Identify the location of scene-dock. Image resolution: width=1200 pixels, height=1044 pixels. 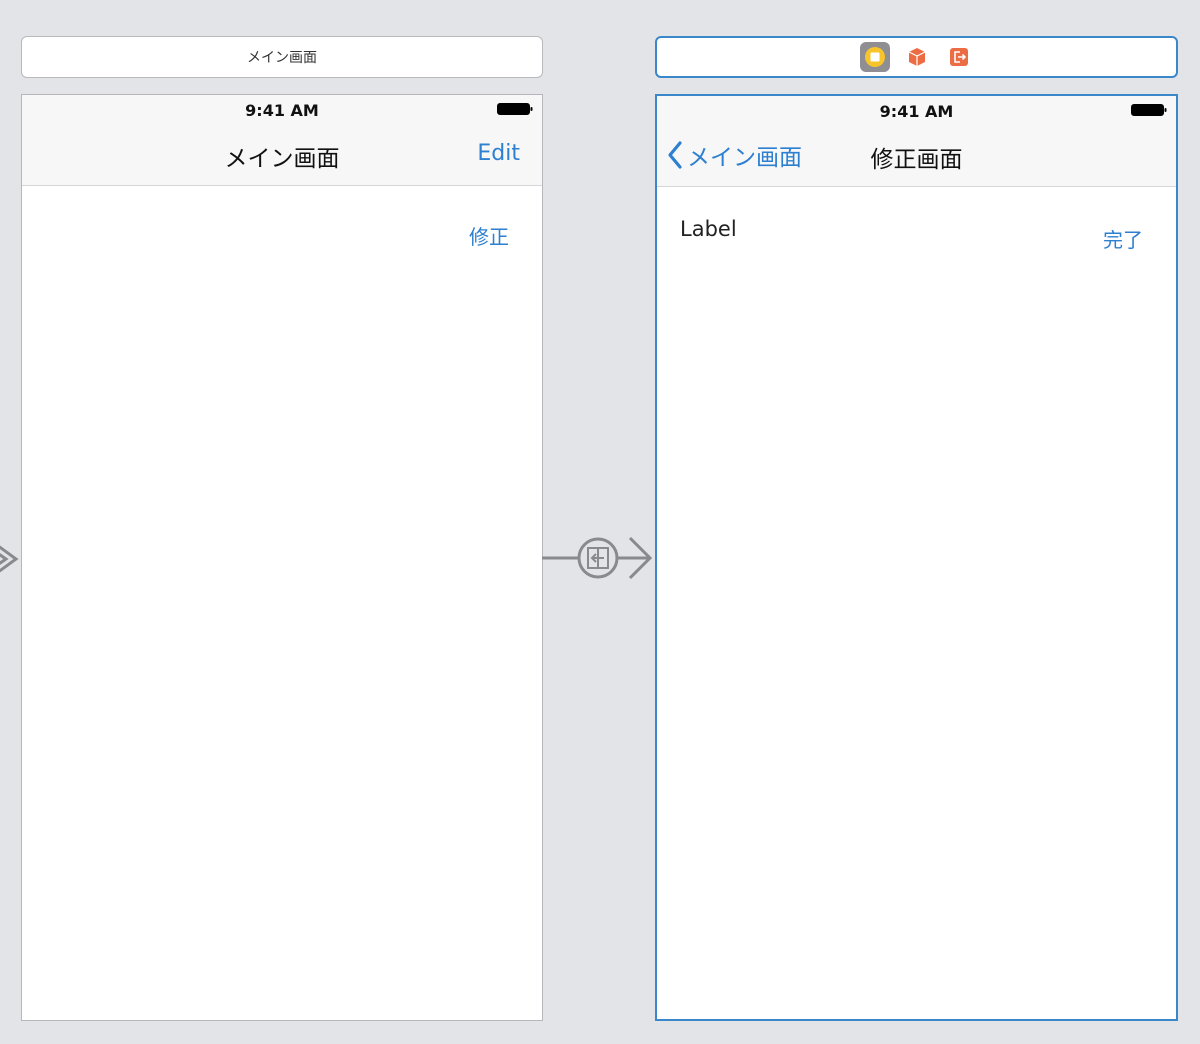
(916, 57).